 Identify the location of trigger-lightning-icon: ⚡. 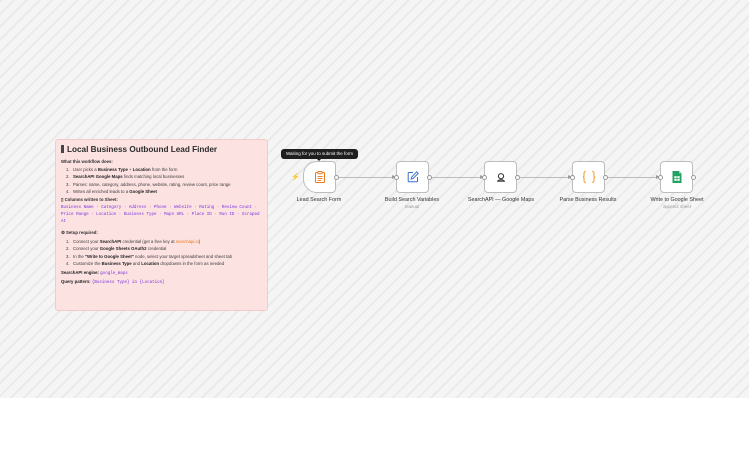
(295, 177).